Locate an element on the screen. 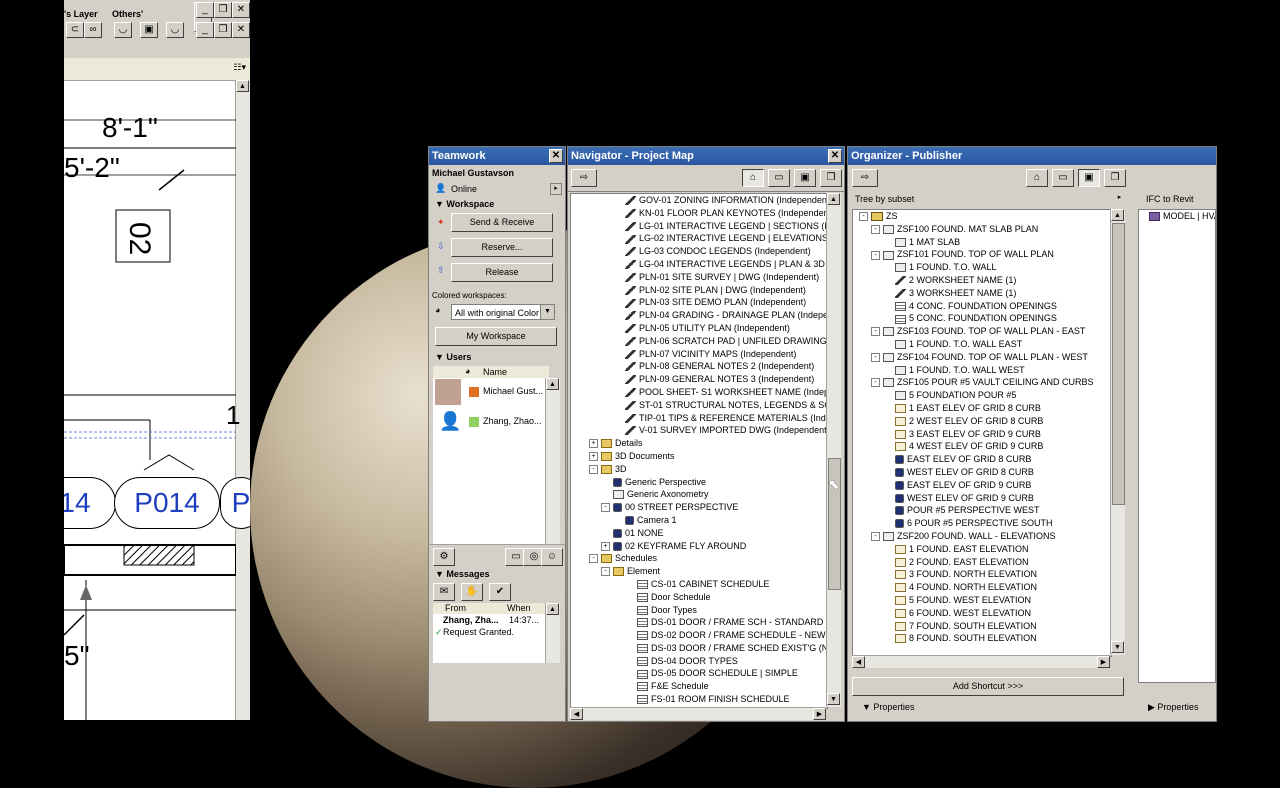 This screenshot has width=1280, height=788. navigator-hscroll: ◀ ▶ is located at coordinates (698, 713).